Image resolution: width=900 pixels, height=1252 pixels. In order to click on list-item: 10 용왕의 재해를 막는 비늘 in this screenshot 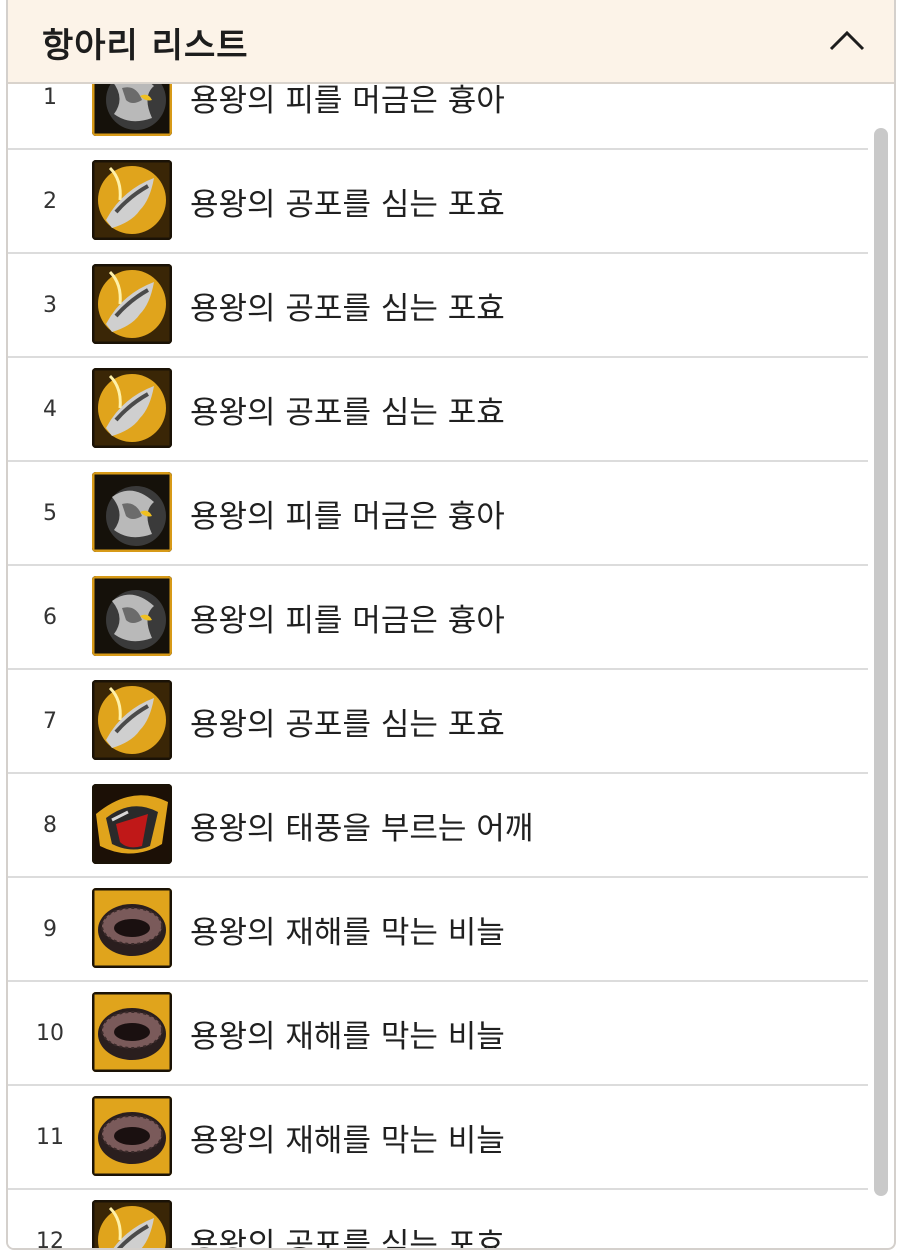, I will do `click(438, 1034)`.